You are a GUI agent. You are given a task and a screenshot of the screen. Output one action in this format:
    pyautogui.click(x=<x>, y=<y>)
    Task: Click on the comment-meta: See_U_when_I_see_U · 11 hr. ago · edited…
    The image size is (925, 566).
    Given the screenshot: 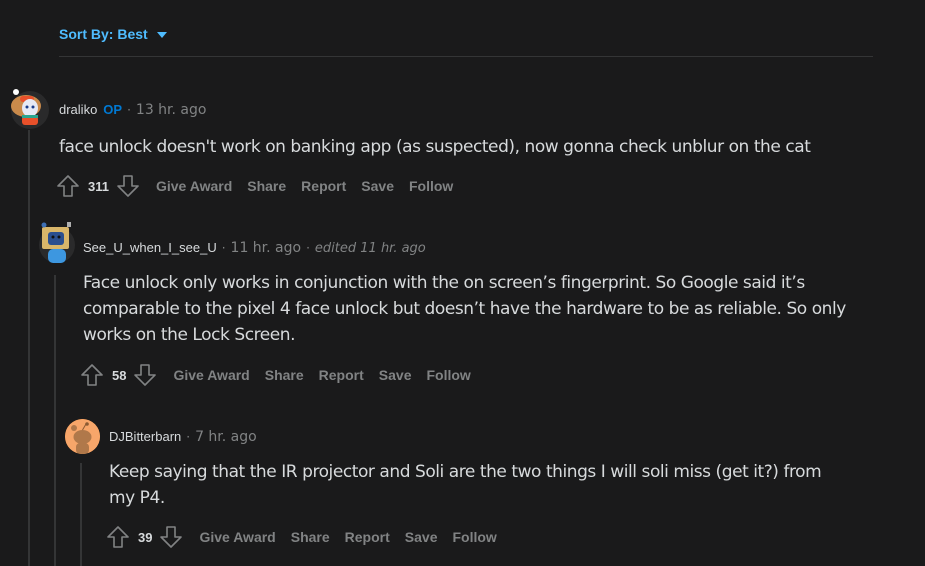 What is the action you would take?
    pyautogui.click(x=254, y=248)
    